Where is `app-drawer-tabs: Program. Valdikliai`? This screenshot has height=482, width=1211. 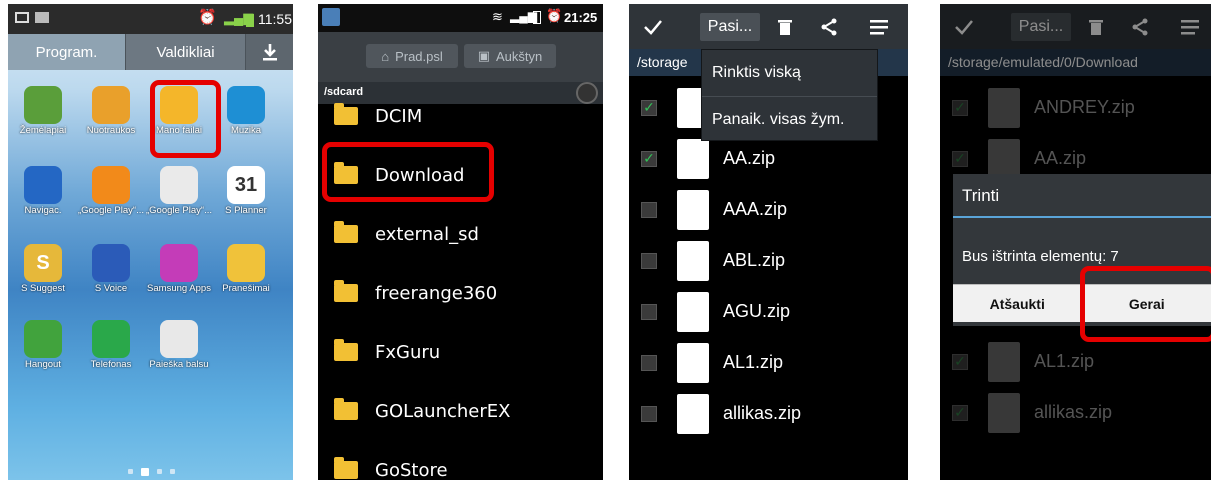 app-drawer-tabs: Program. Valdikliai is located at coordinates (150, 52).